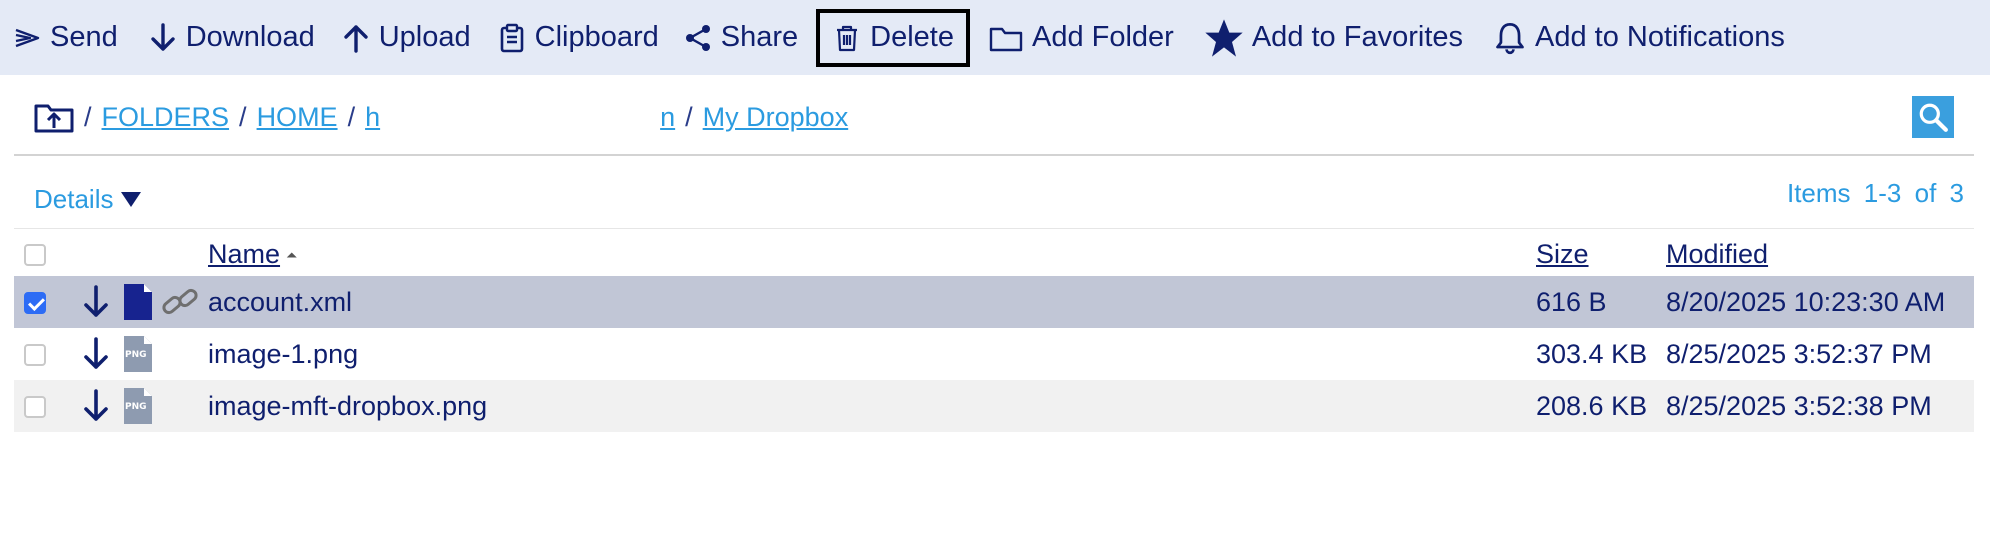 The height and width of the screenshot is (534, 1990). What do you see at coordinates (84, 37) in the screenshot?
I see `send-label: Send` at bounding box center [84, 37].